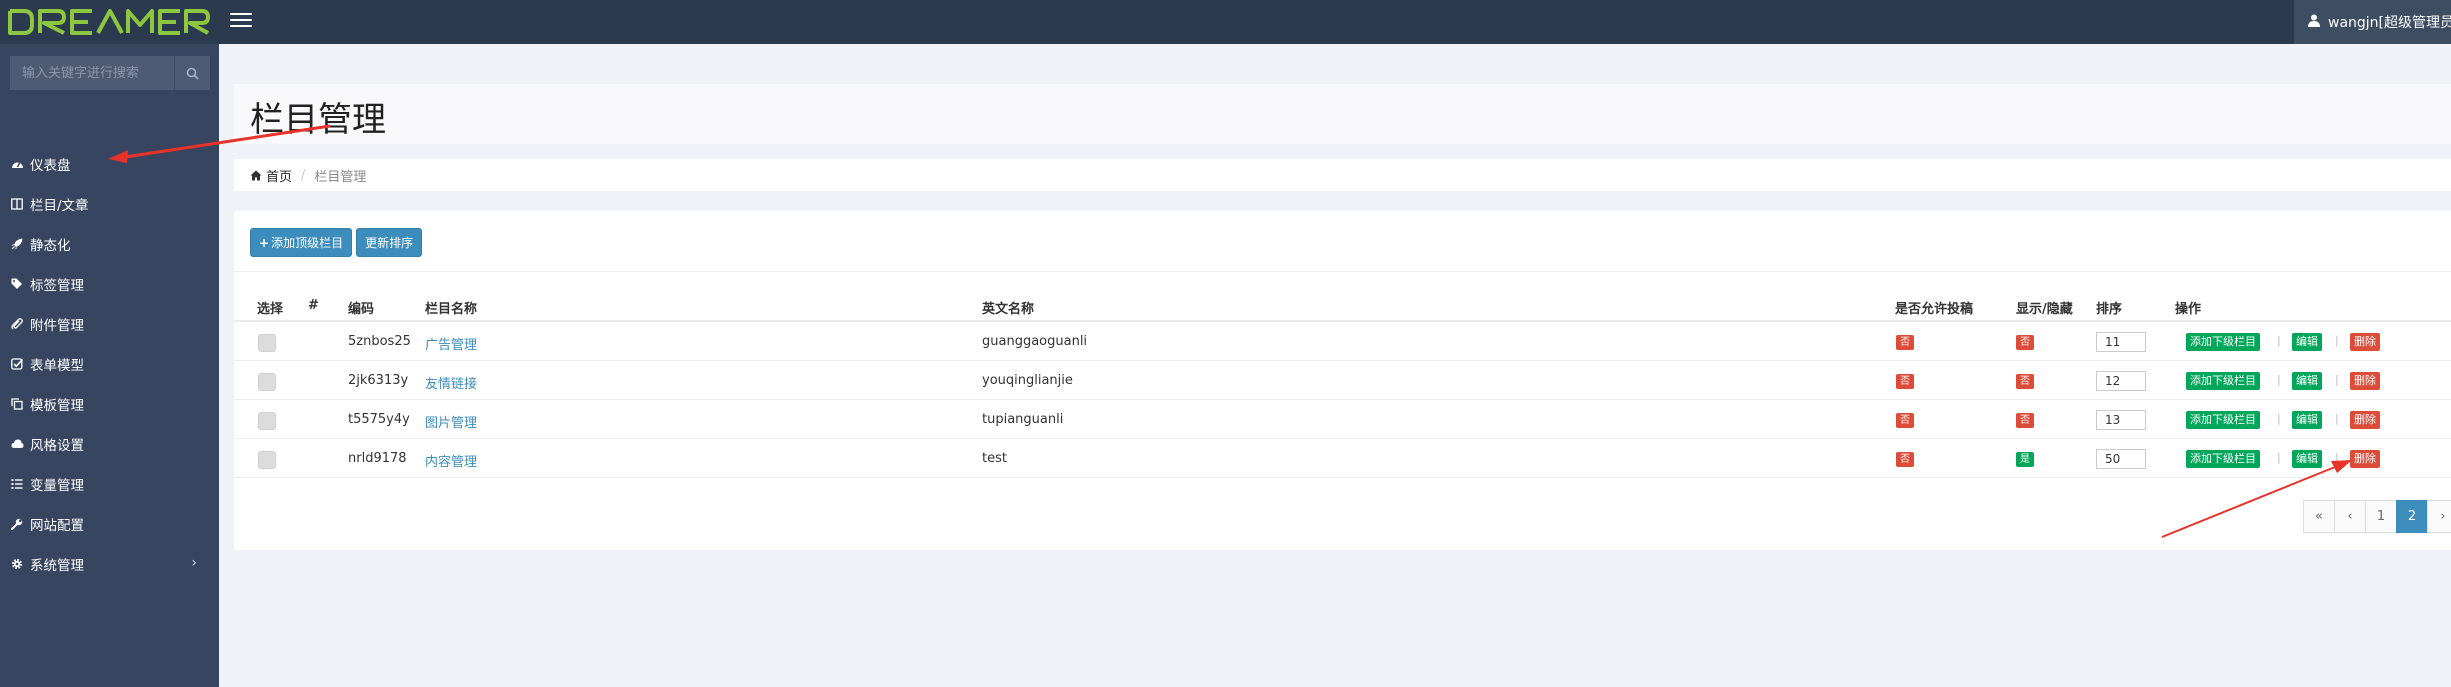 The width and height of the screenshot is (2451, 687). Describe the element at coordinates (1934, 309) in the screenshot. I see `col-header-allow-submit: 是否允许投稿` at that location.